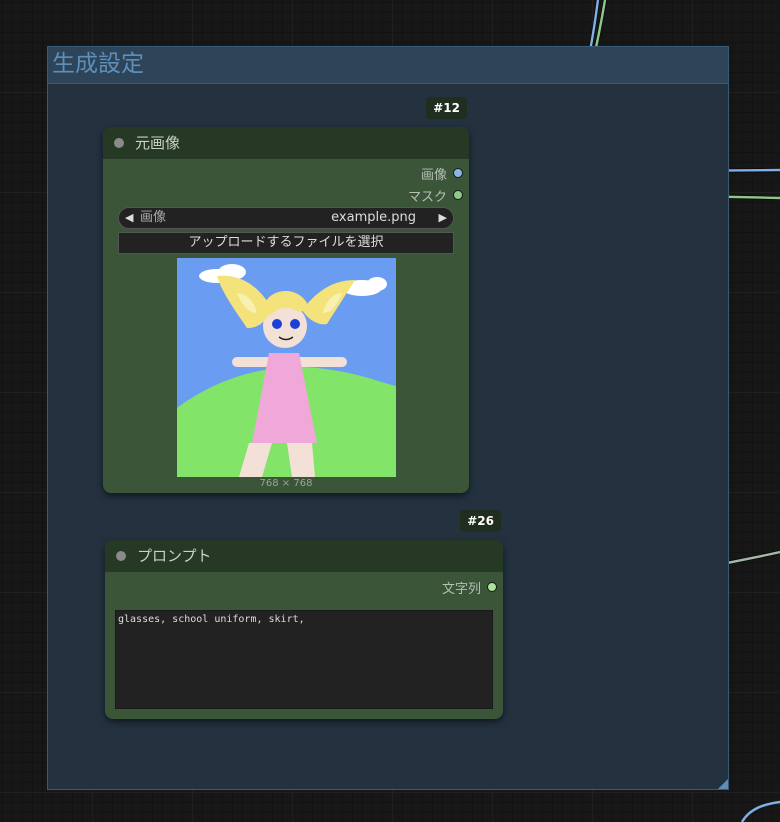 The image size is (780, 822). I want to click on output-string: 文字列, so click(469, 587).